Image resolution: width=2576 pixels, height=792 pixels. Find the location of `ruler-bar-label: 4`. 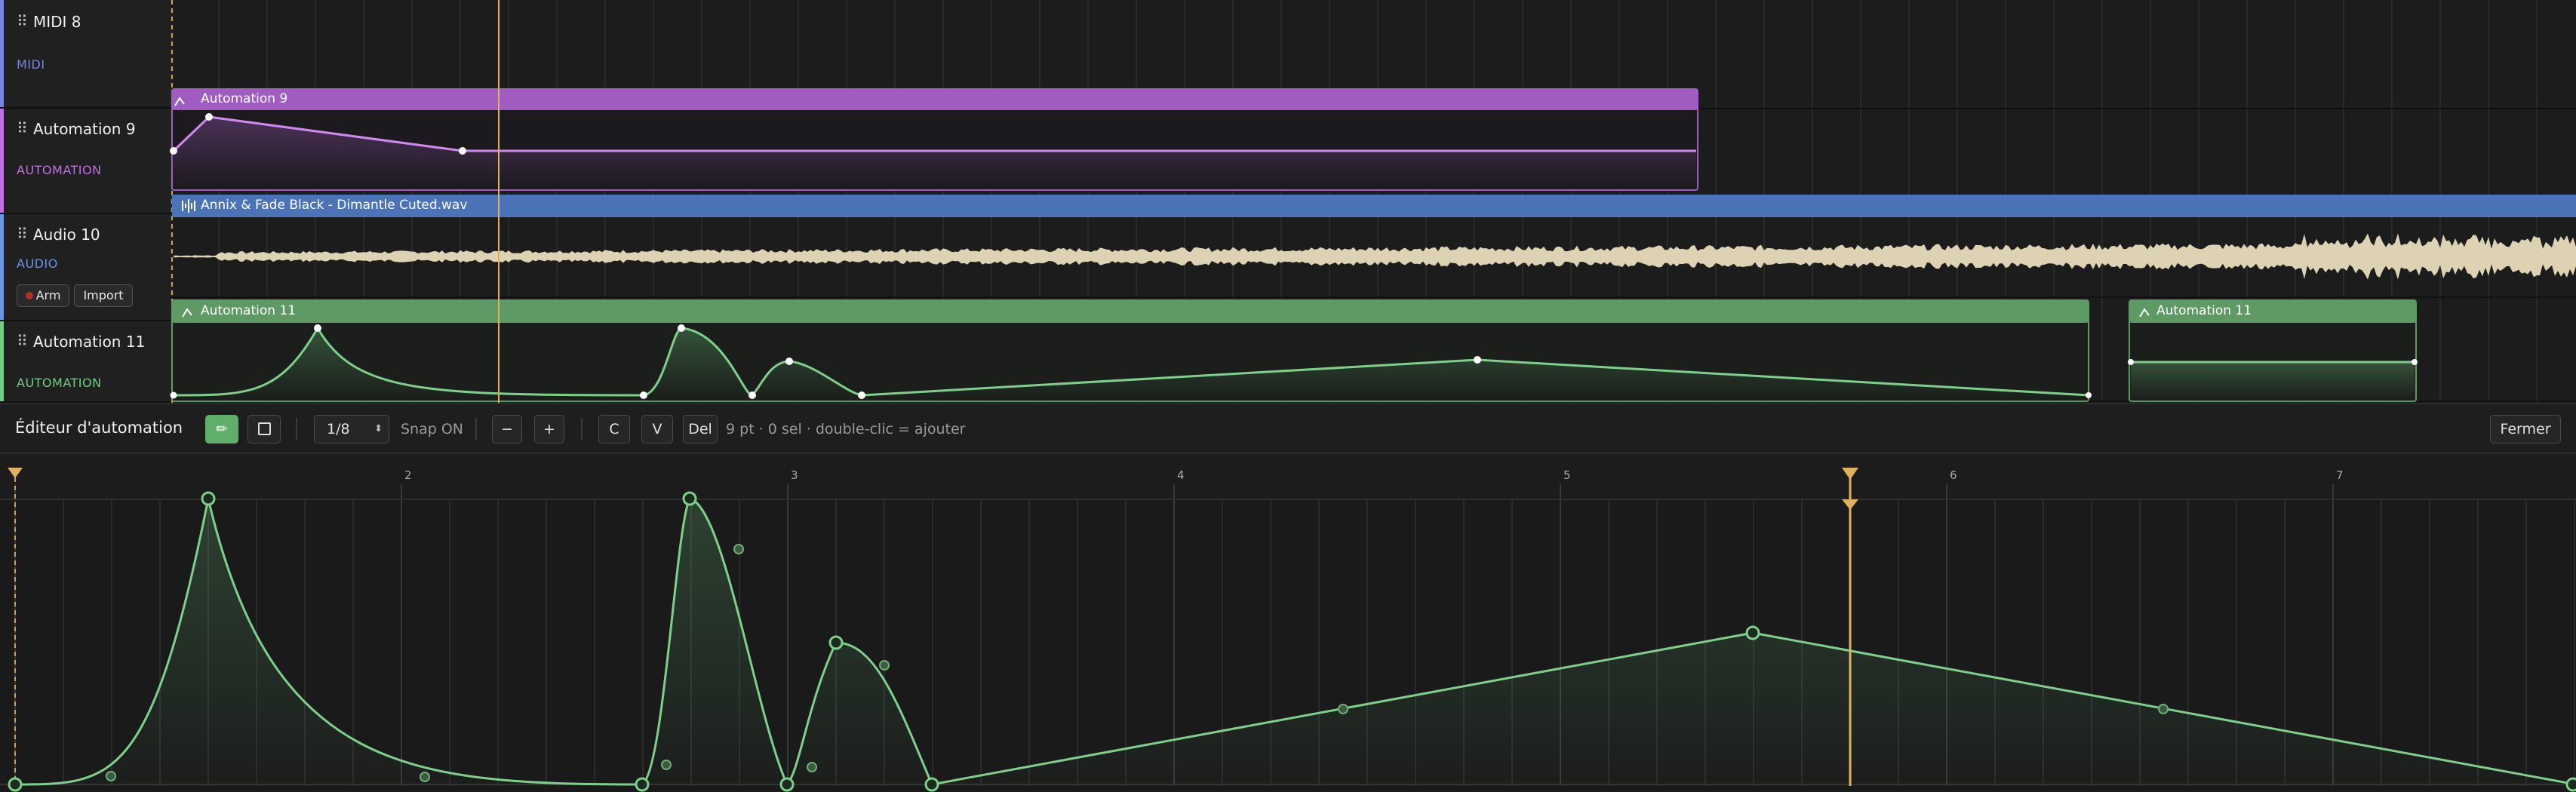

ruler-bar-label: 4 is located at coordinates (1181, 475).